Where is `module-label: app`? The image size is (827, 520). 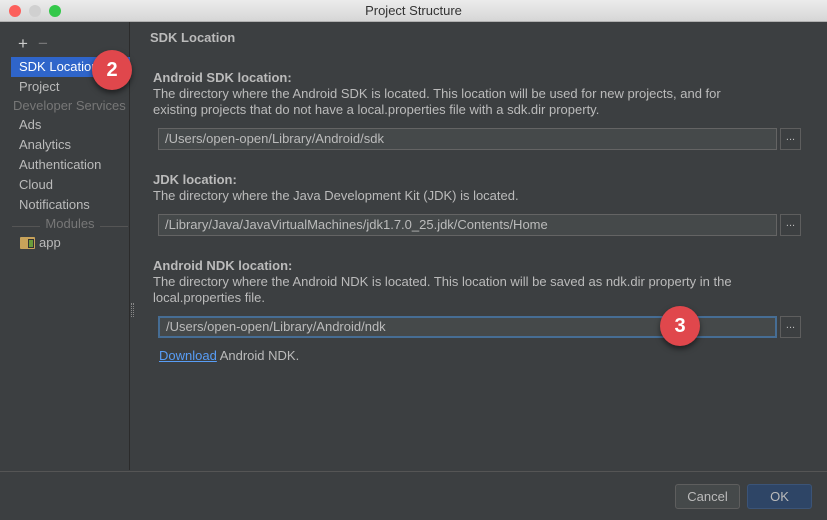 module-label: app is located at coordinates (50, 242).